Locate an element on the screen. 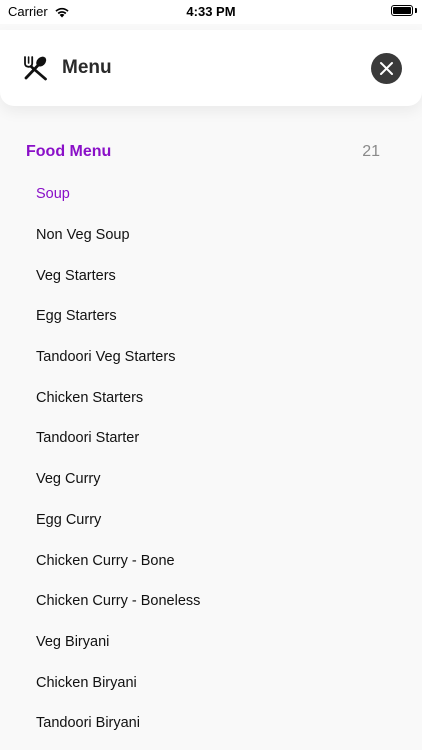 Image resolution: width=422 pixels, height=750 pixels. status-time: 4:33 PM is located at coordinates (211, 11).